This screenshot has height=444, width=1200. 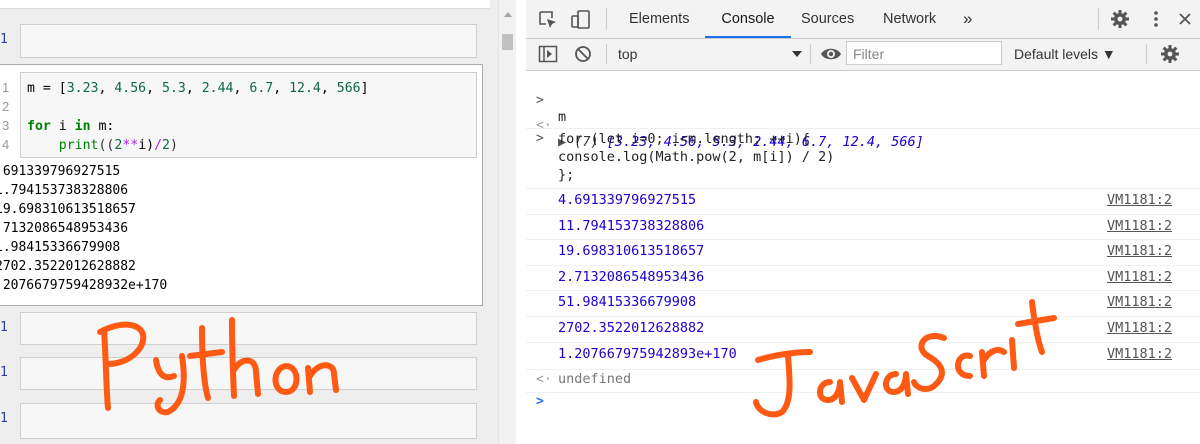 I want to click on sidebar-toggle-icon, so click(x=548, y=54).